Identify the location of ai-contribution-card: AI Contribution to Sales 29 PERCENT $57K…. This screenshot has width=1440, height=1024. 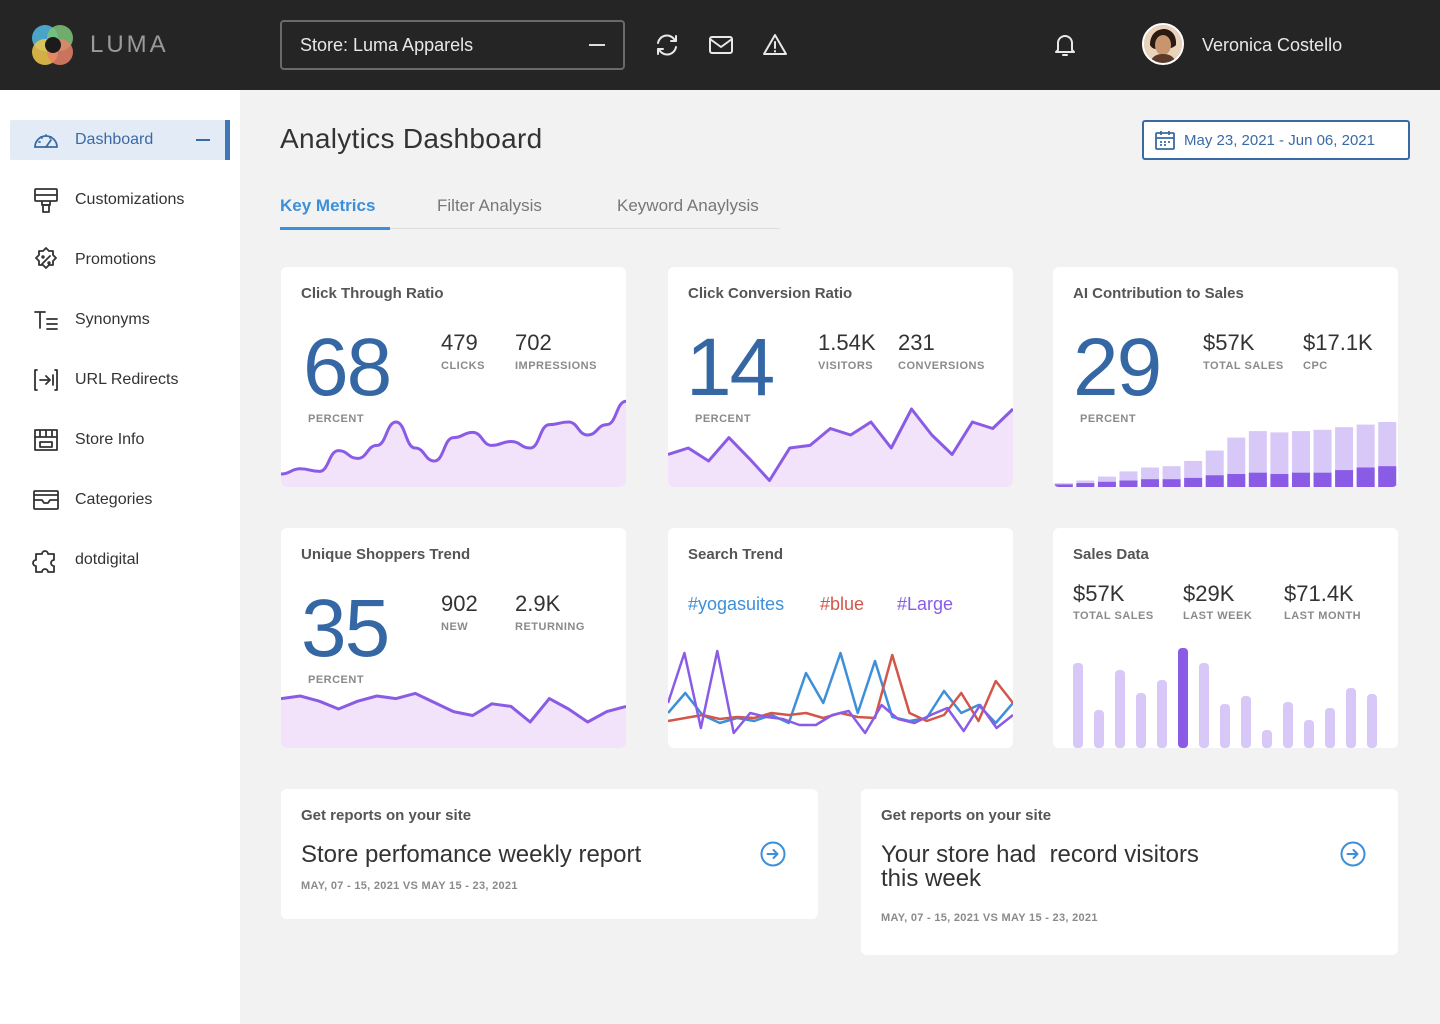
(1225, 377).